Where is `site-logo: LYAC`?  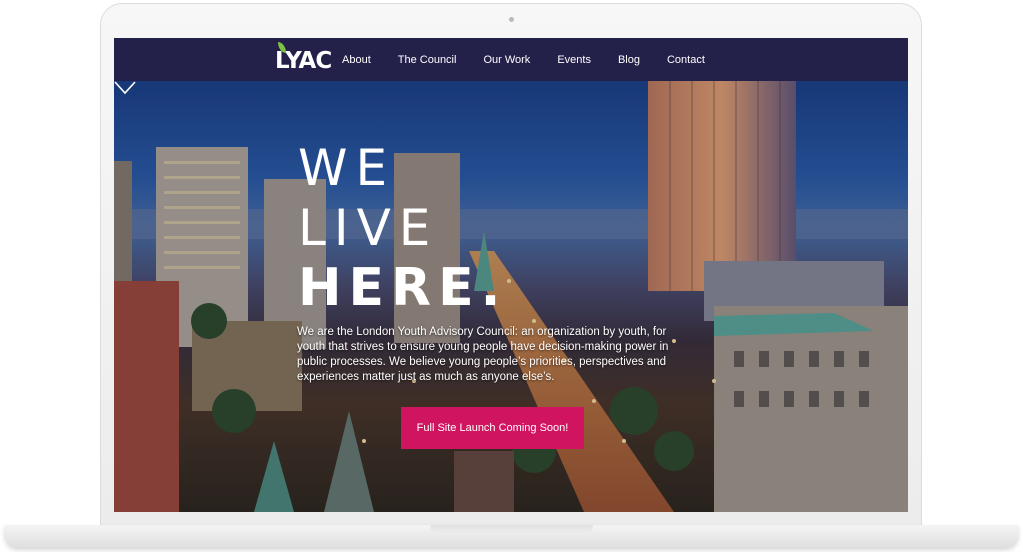 site-logo: LYAC is located at coordinates (303, 58).